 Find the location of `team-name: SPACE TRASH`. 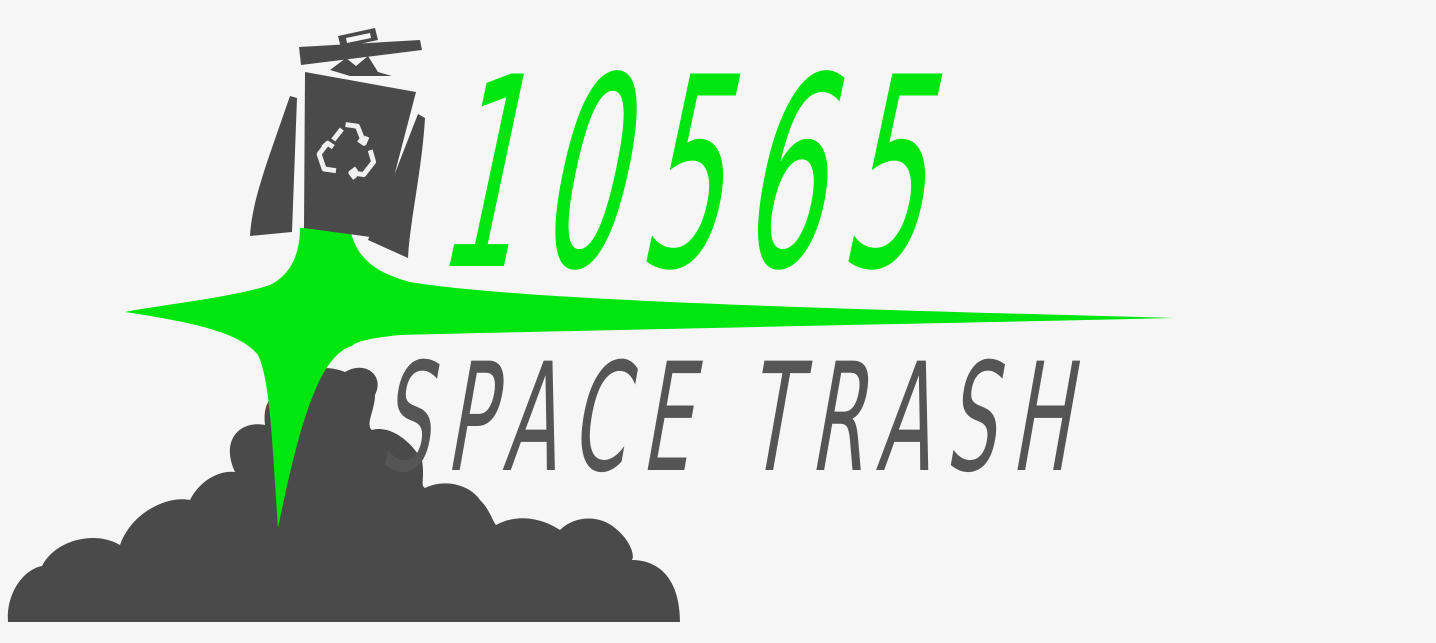

team-name: SPACE TRASH is located at coordinates (741, 418).